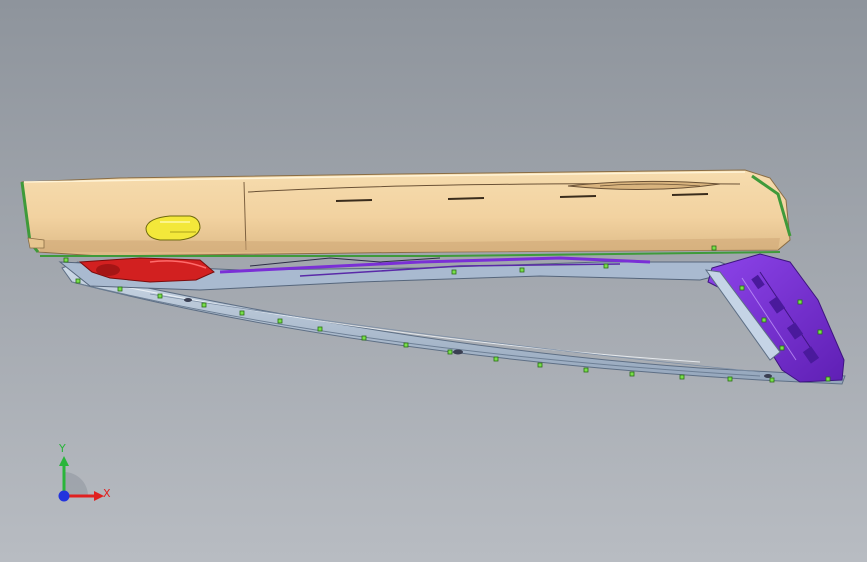 The image size is (867, 562). What do you see at coordinates (173, 228) in the screenshot?
I see `yellow-switch-button` at bounding box center [173, 228].